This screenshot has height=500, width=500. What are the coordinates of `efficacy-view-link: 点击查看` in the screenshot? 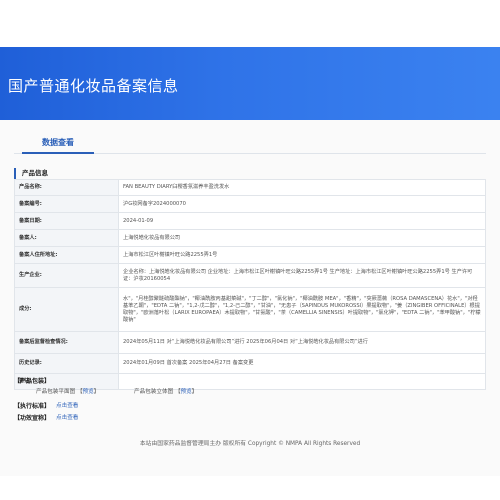 It's located at (67, 417).